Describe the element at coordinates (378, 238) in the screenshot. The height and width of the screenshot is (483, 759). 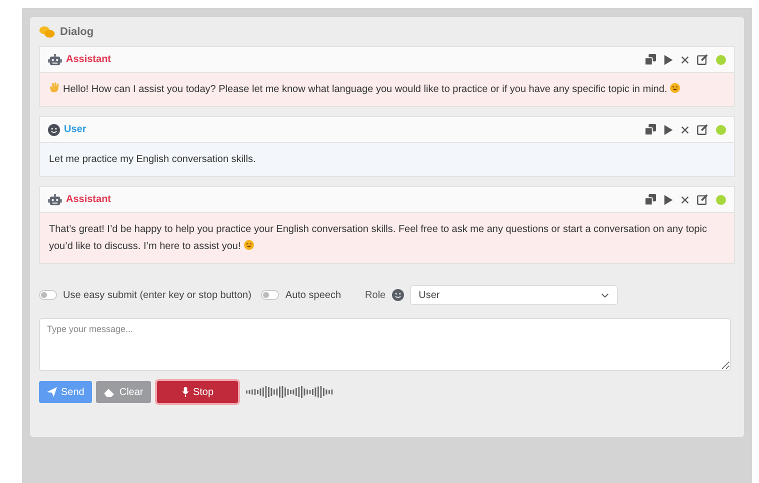
I see `message-text: That’s great! I’d be happy to help you practice your English conversation skills. Feel free to ask me any questions or start a conversation on any topic you’d like to discuss. I’m here to assist you!` at that location.